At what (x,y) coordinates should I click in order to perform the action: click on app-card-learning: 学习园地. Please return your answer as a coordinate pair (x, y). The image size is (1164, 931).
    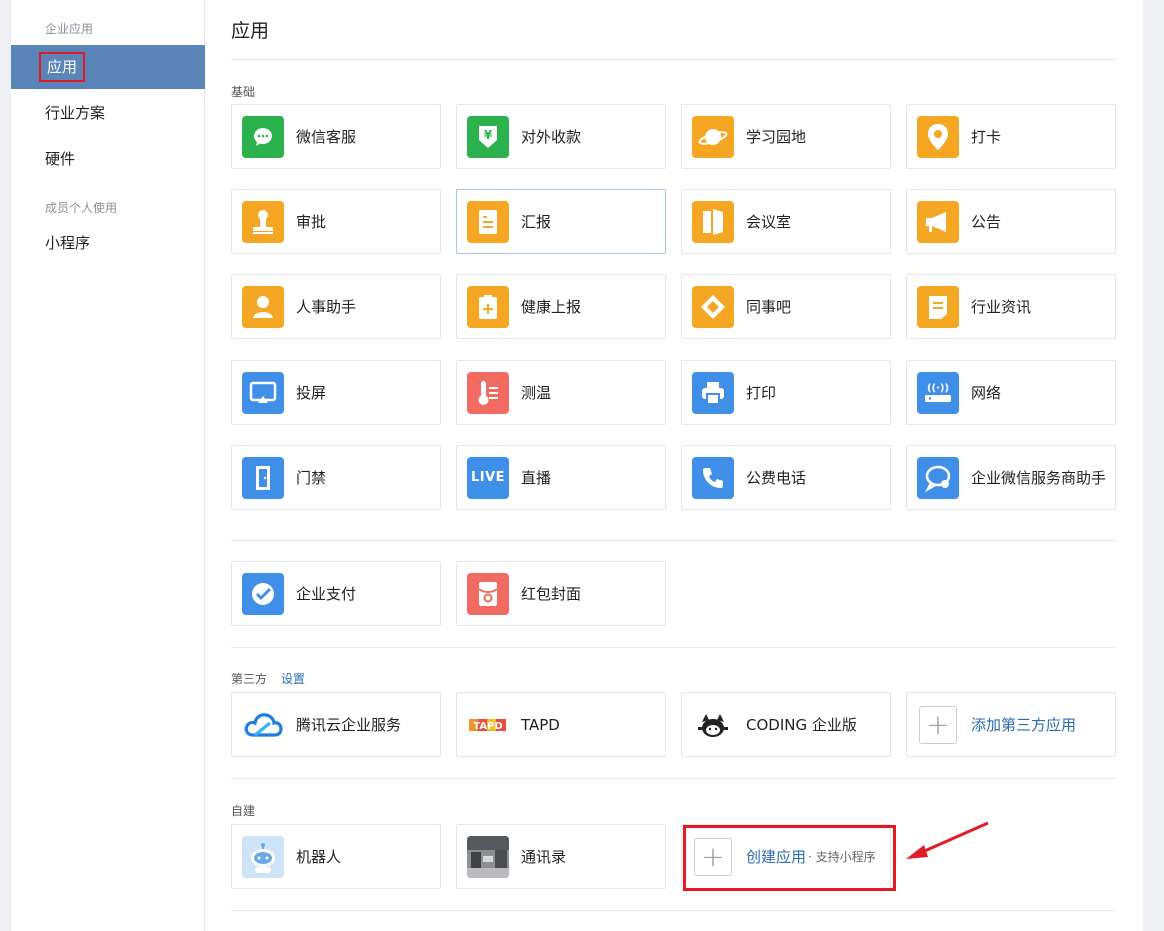
    Looking at the image, I should click on (786, 136).